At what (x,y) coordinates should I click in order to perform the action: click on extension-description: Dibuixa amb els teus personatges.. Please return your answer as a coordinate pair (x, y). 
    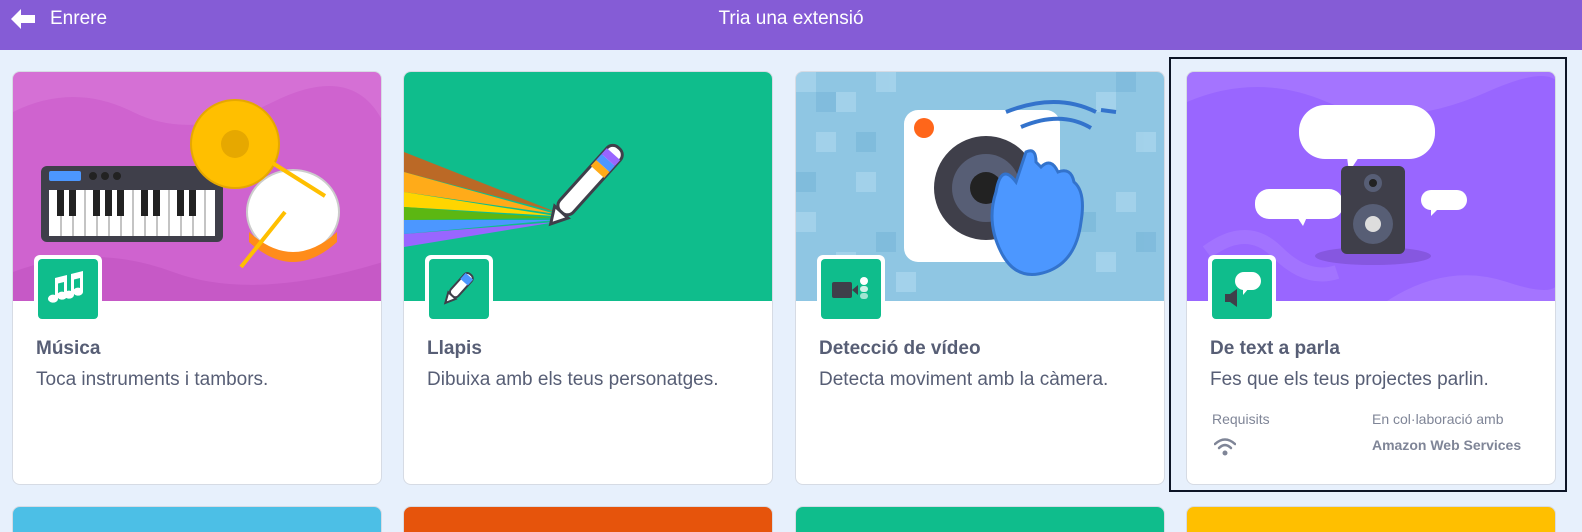
    Looking at the image, I should click on (573, 379).